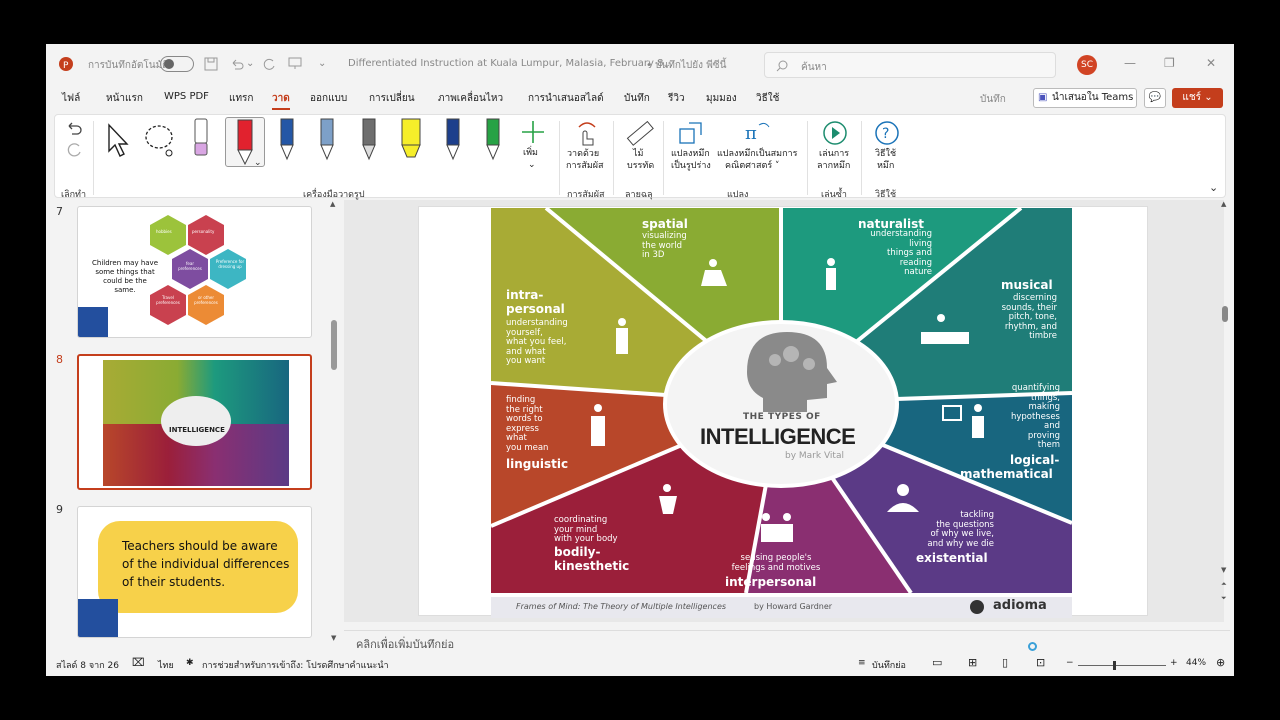  What do you see at coordinates (470, 98) in the screenshot?
I see `tab-animations: ภาพเคลื่อนไหว` at bounding box center [470, 98].